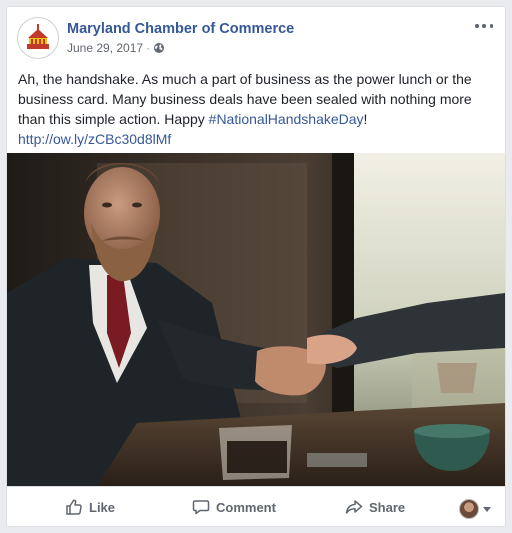 This screenshot has width=512, height=533. I want to click on chevron-down-icon, so click(487, 509).